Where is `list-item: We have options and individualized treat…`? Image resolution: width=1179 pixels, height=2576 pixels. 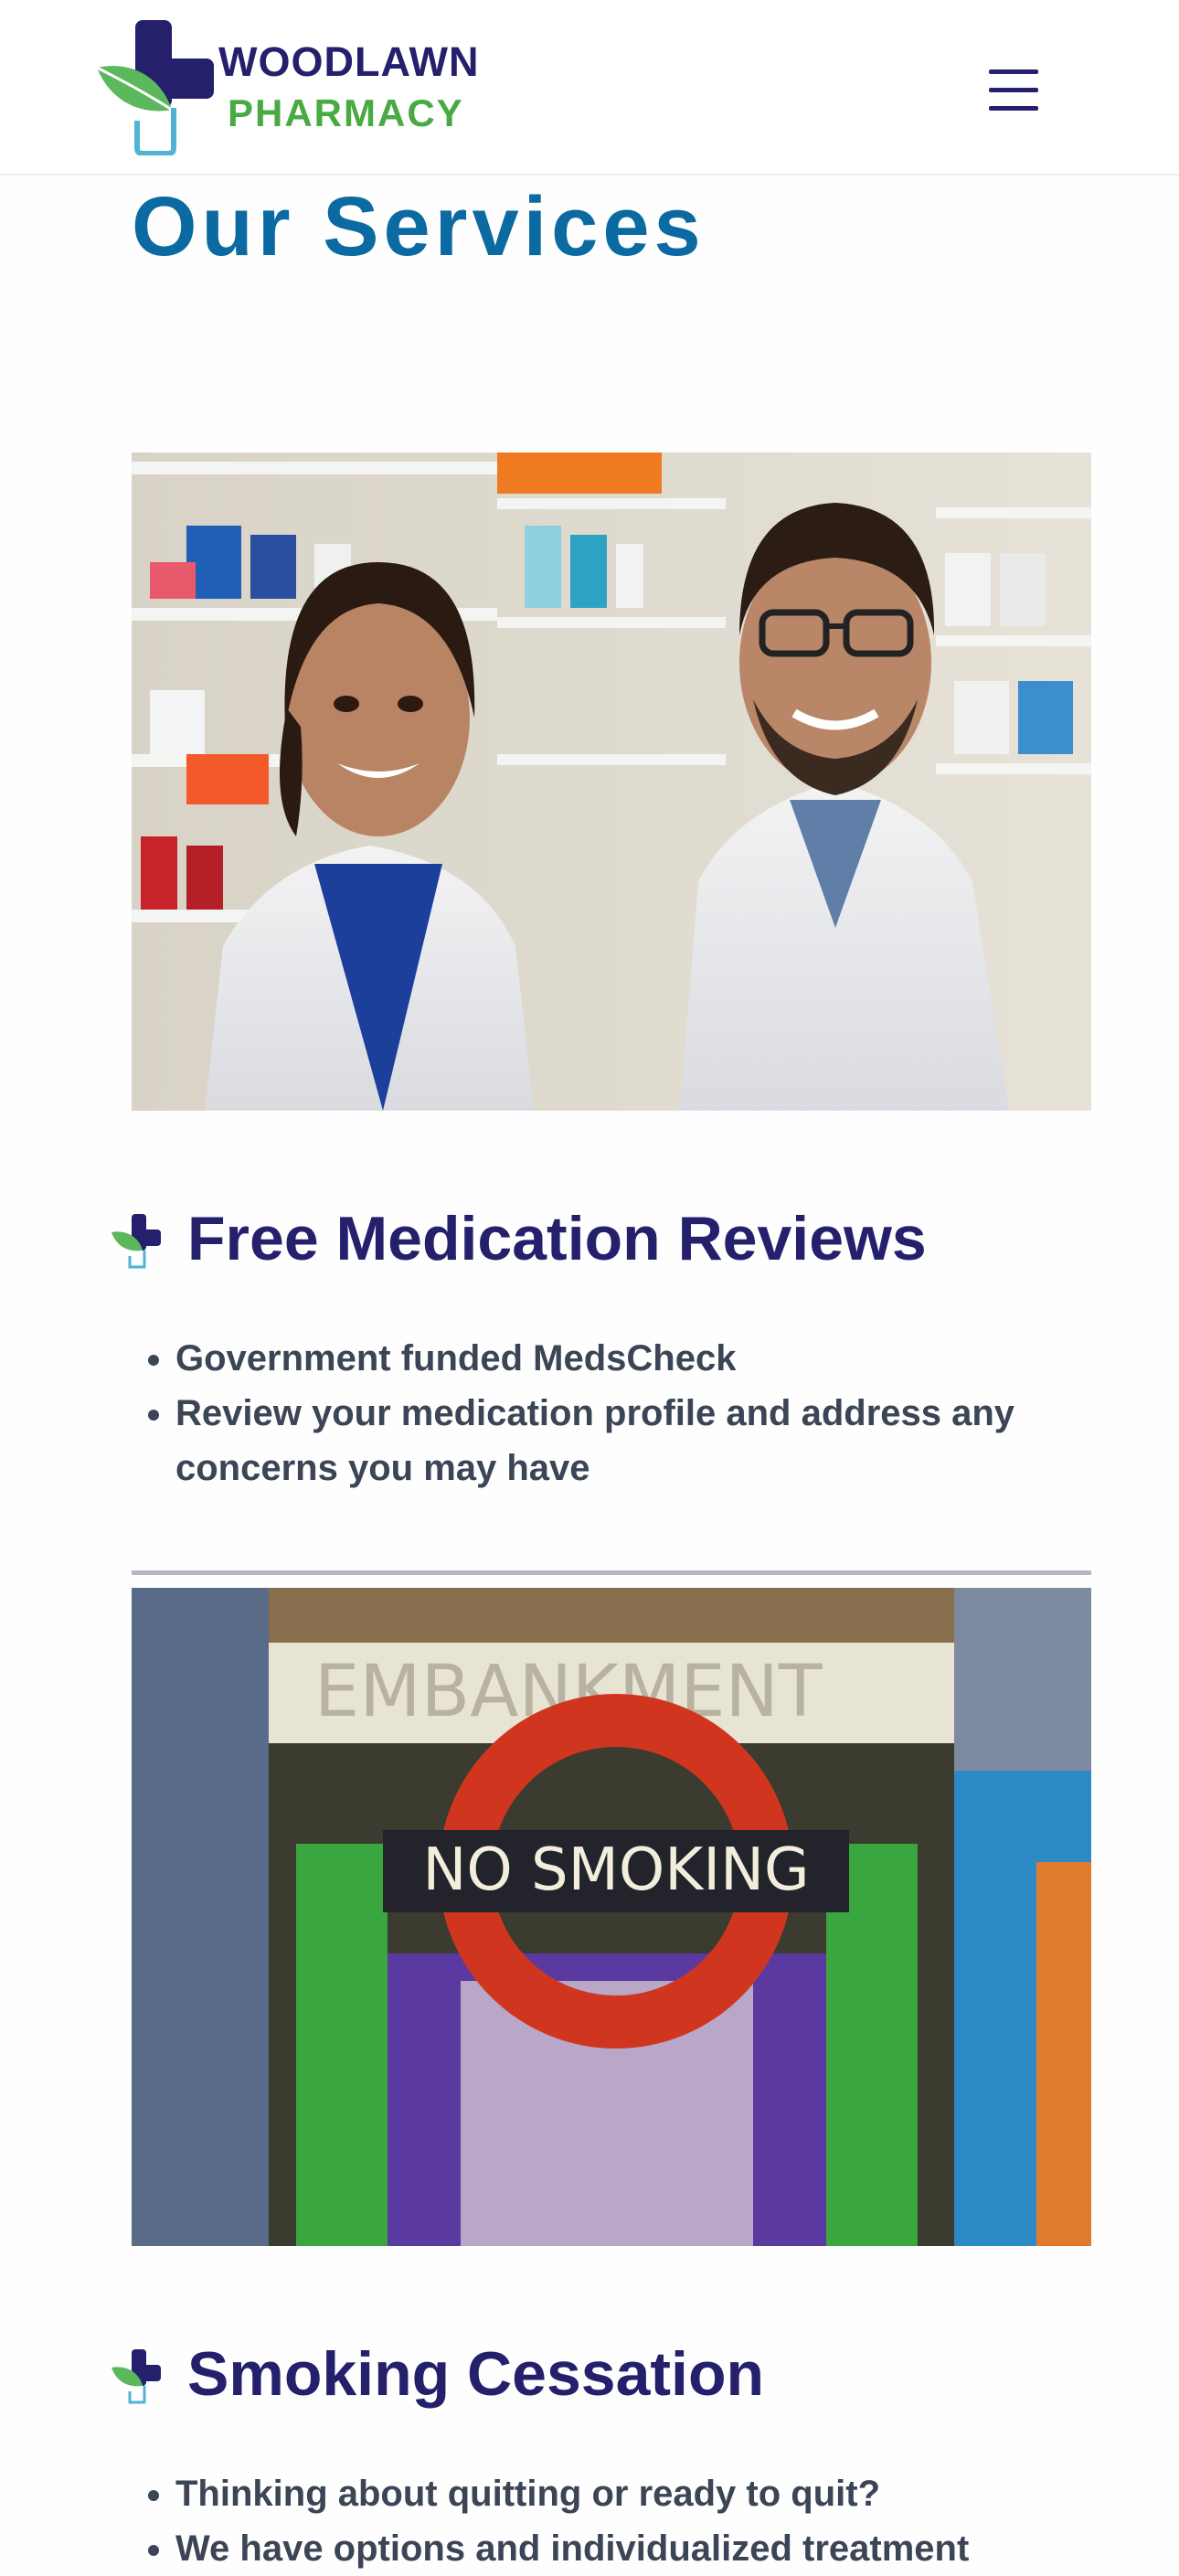 list-item: We have options and individualized treat… is located at coordinates (632, 2548).